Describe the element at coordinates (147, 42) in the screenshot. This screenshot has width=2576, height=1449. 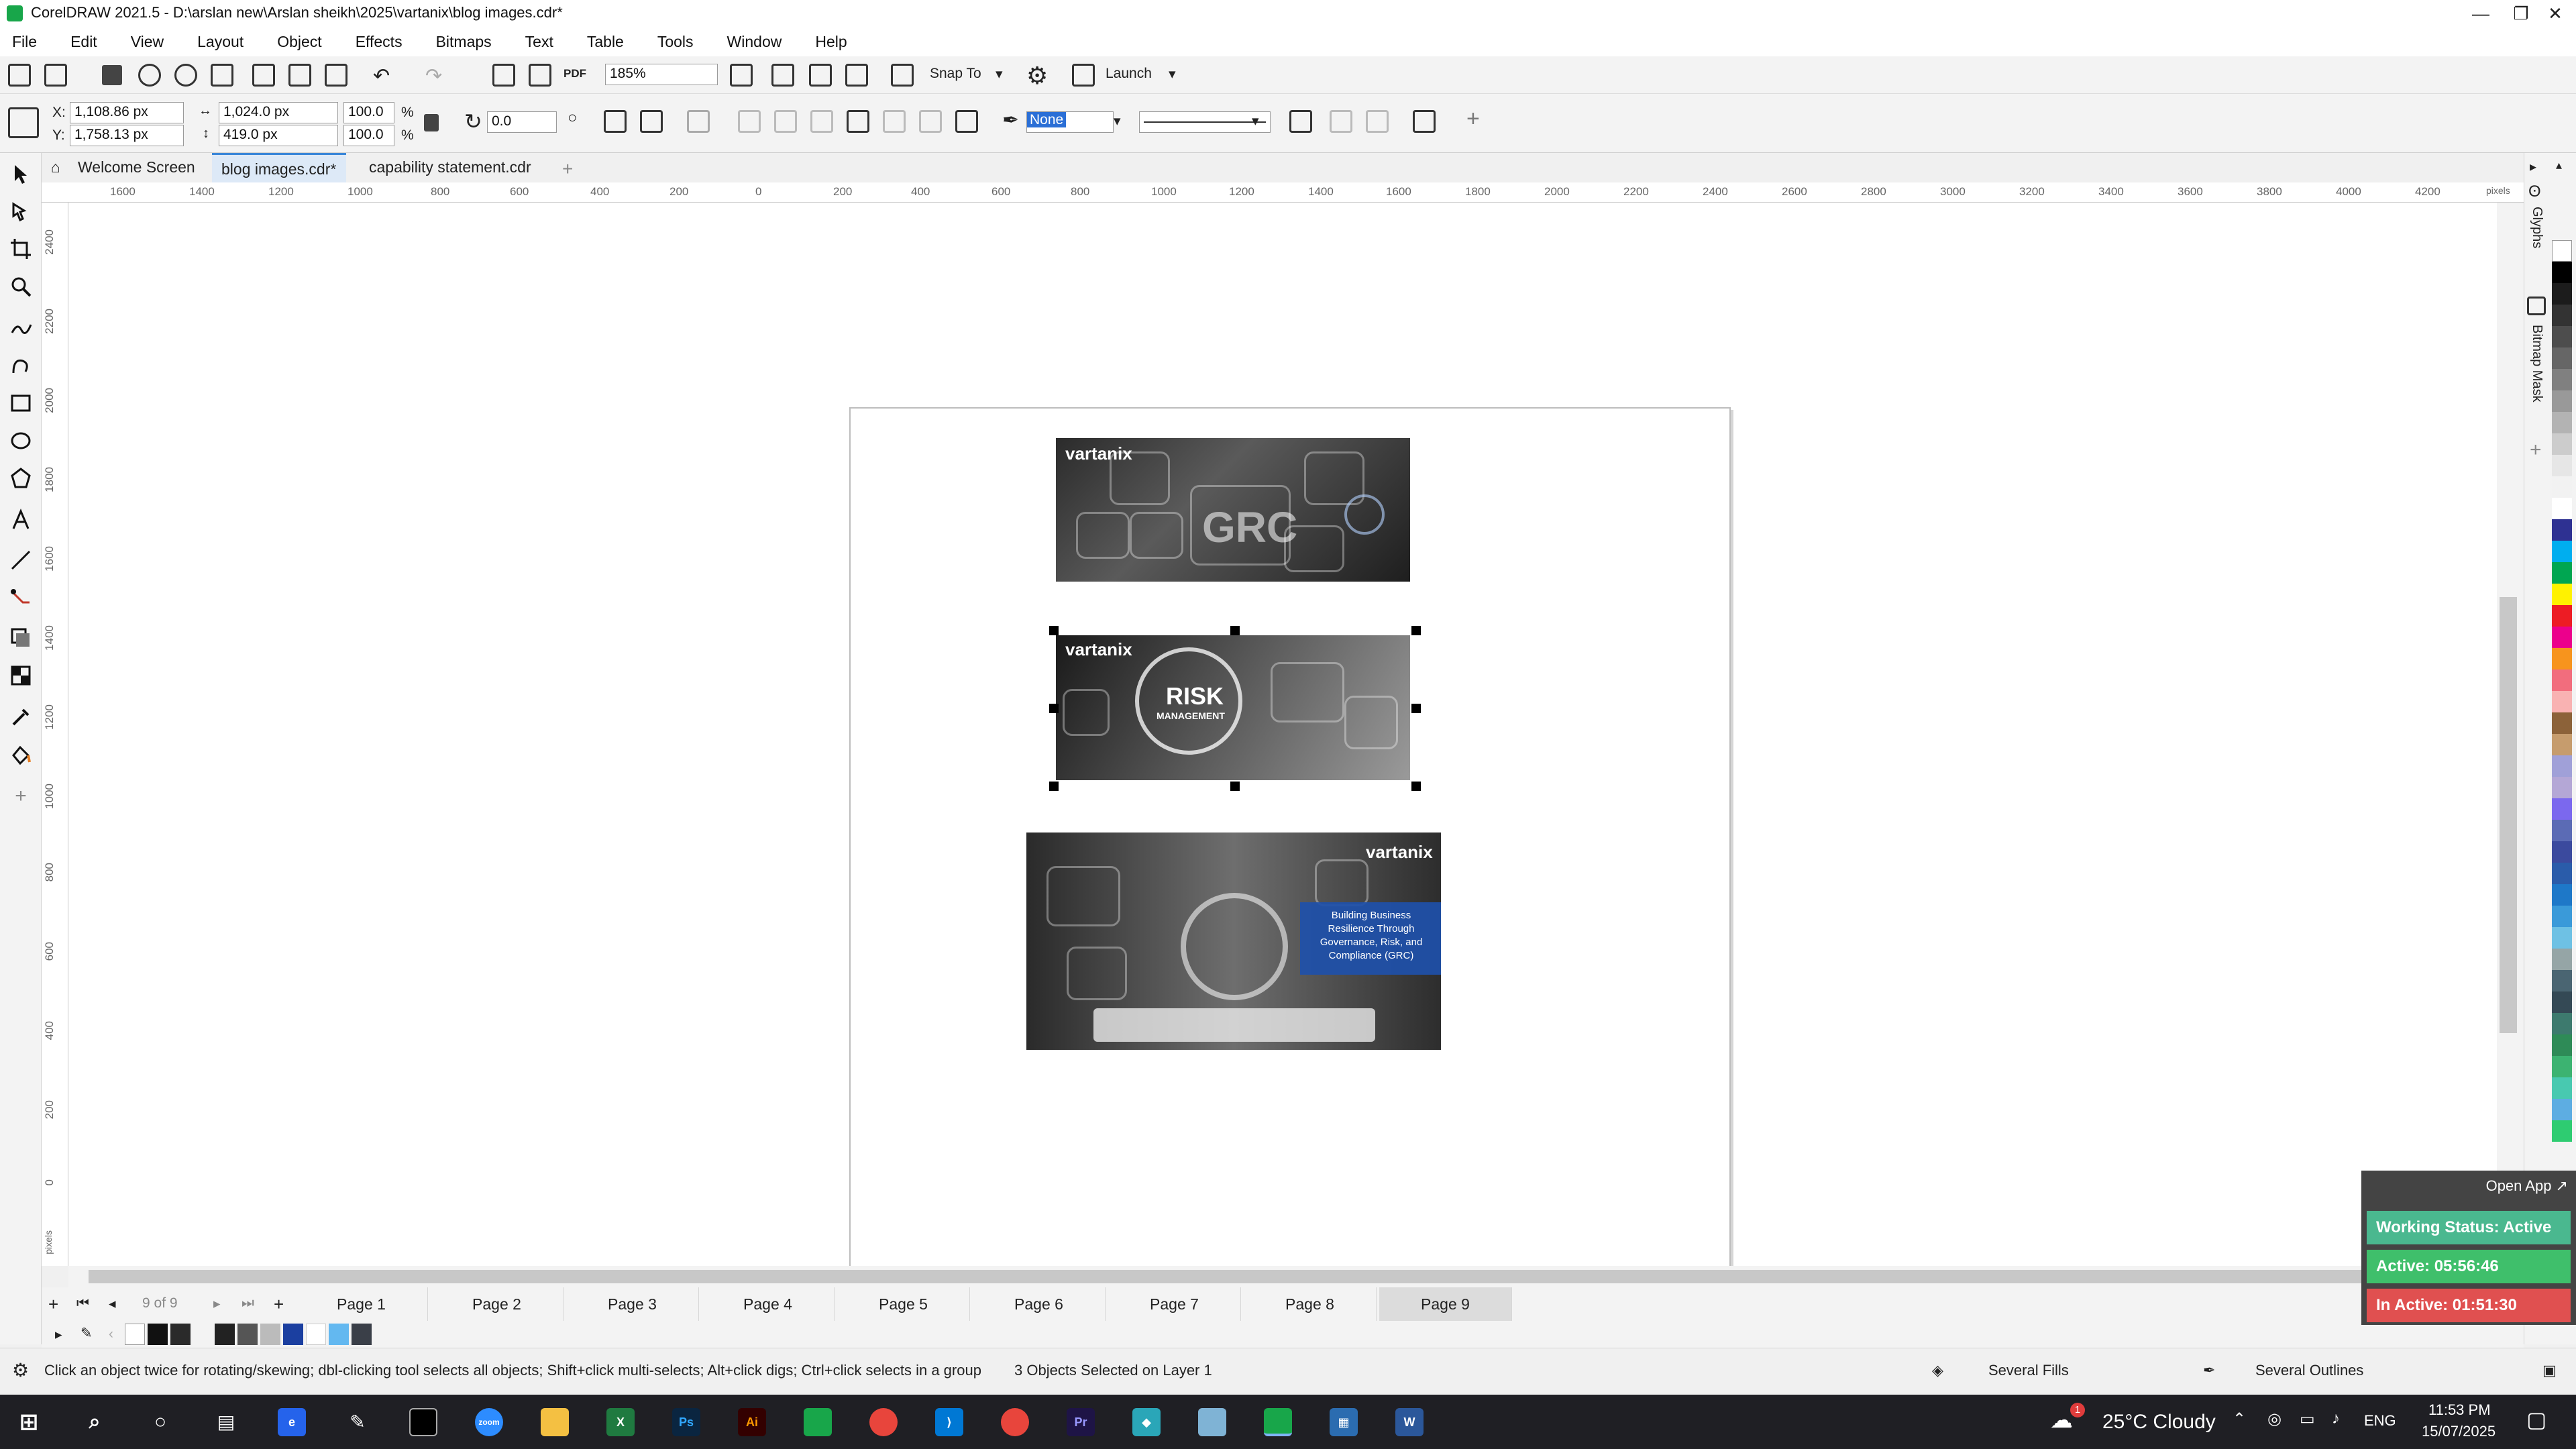
I see `menu-view: View` at that location.